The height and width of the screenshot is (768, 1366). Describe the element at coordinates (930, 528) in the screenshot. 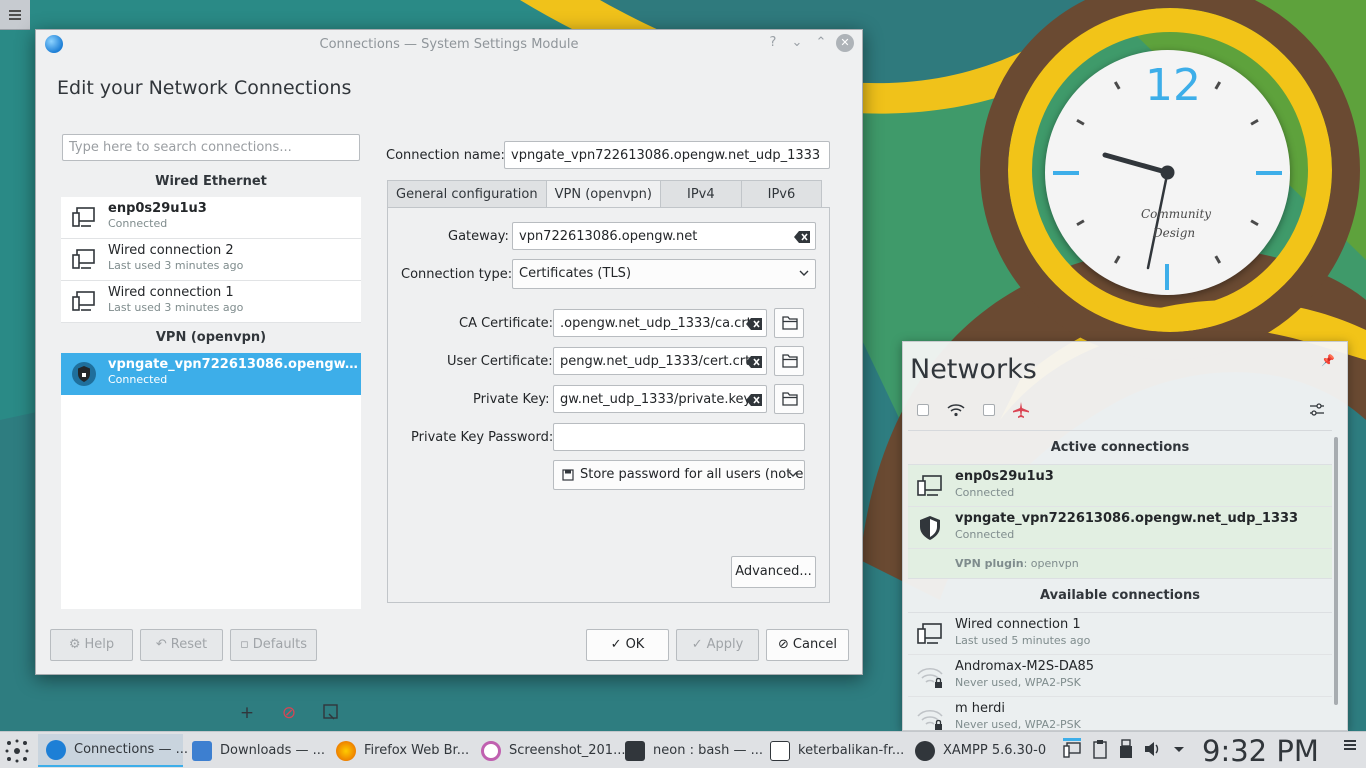

I see `vpn-shield-icon` at that location.